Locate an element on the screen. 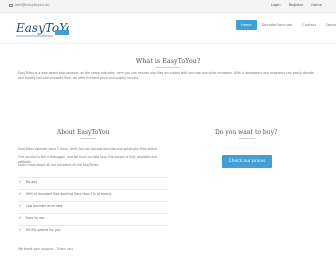 This screenshot has width=336, height=280. nav-decoders: Decoders is located at coordinates (328, 25).